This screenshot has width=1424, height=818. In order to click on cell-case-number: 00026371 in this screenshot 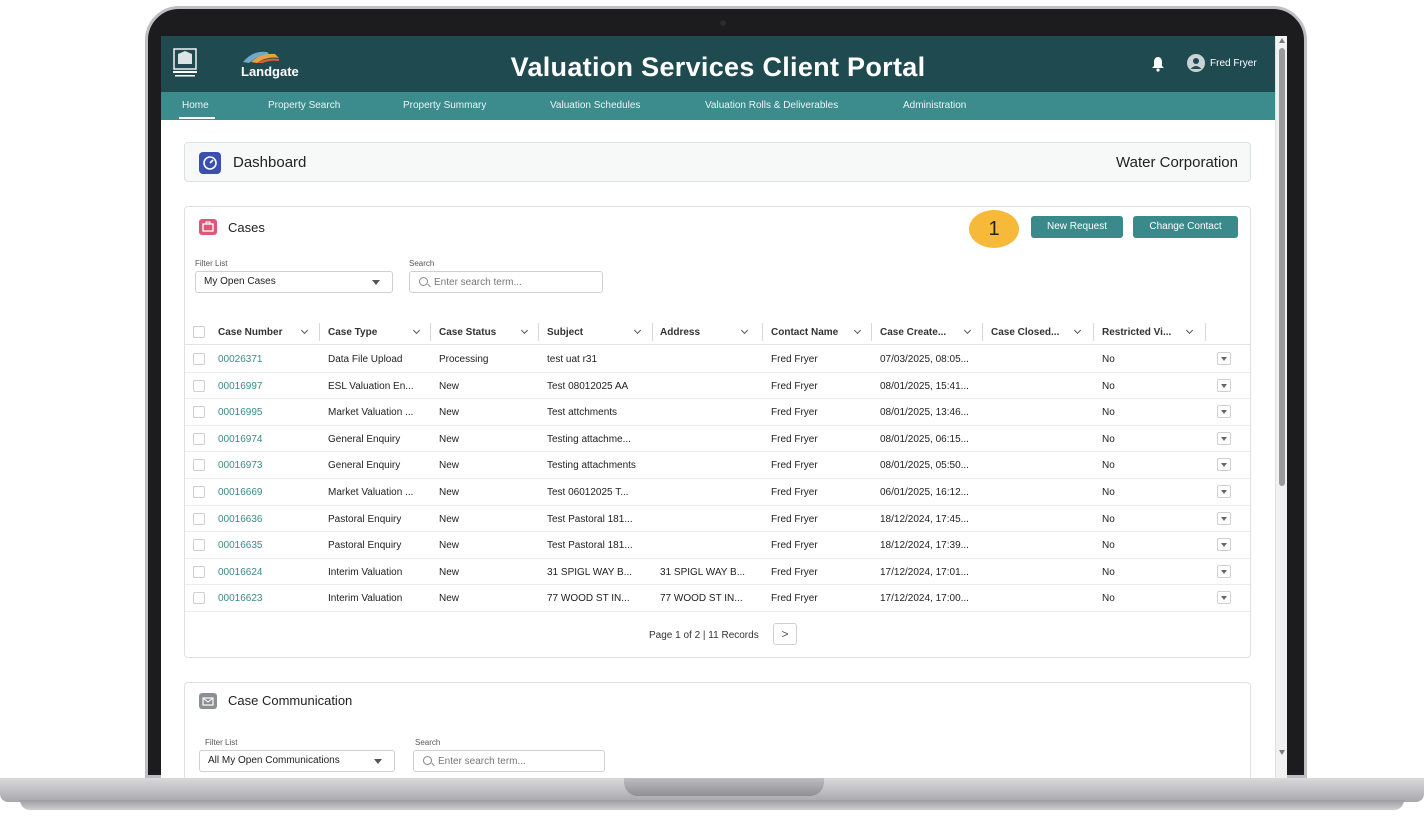, I will do `click(240, 359)`.